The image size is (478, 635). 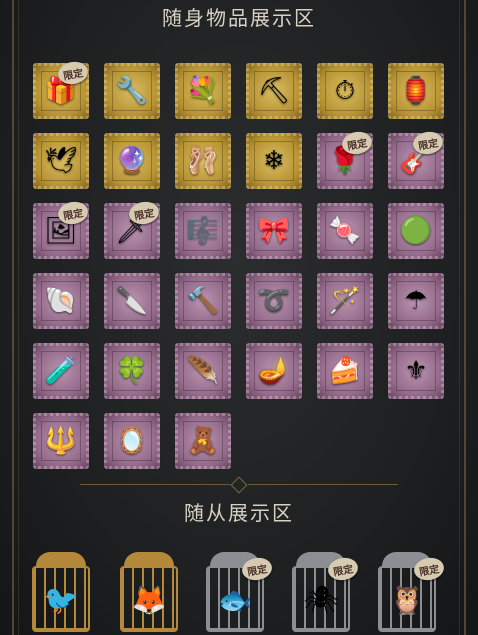 I want to click on item-stamp: 🔱, so click(x=61, y=441).